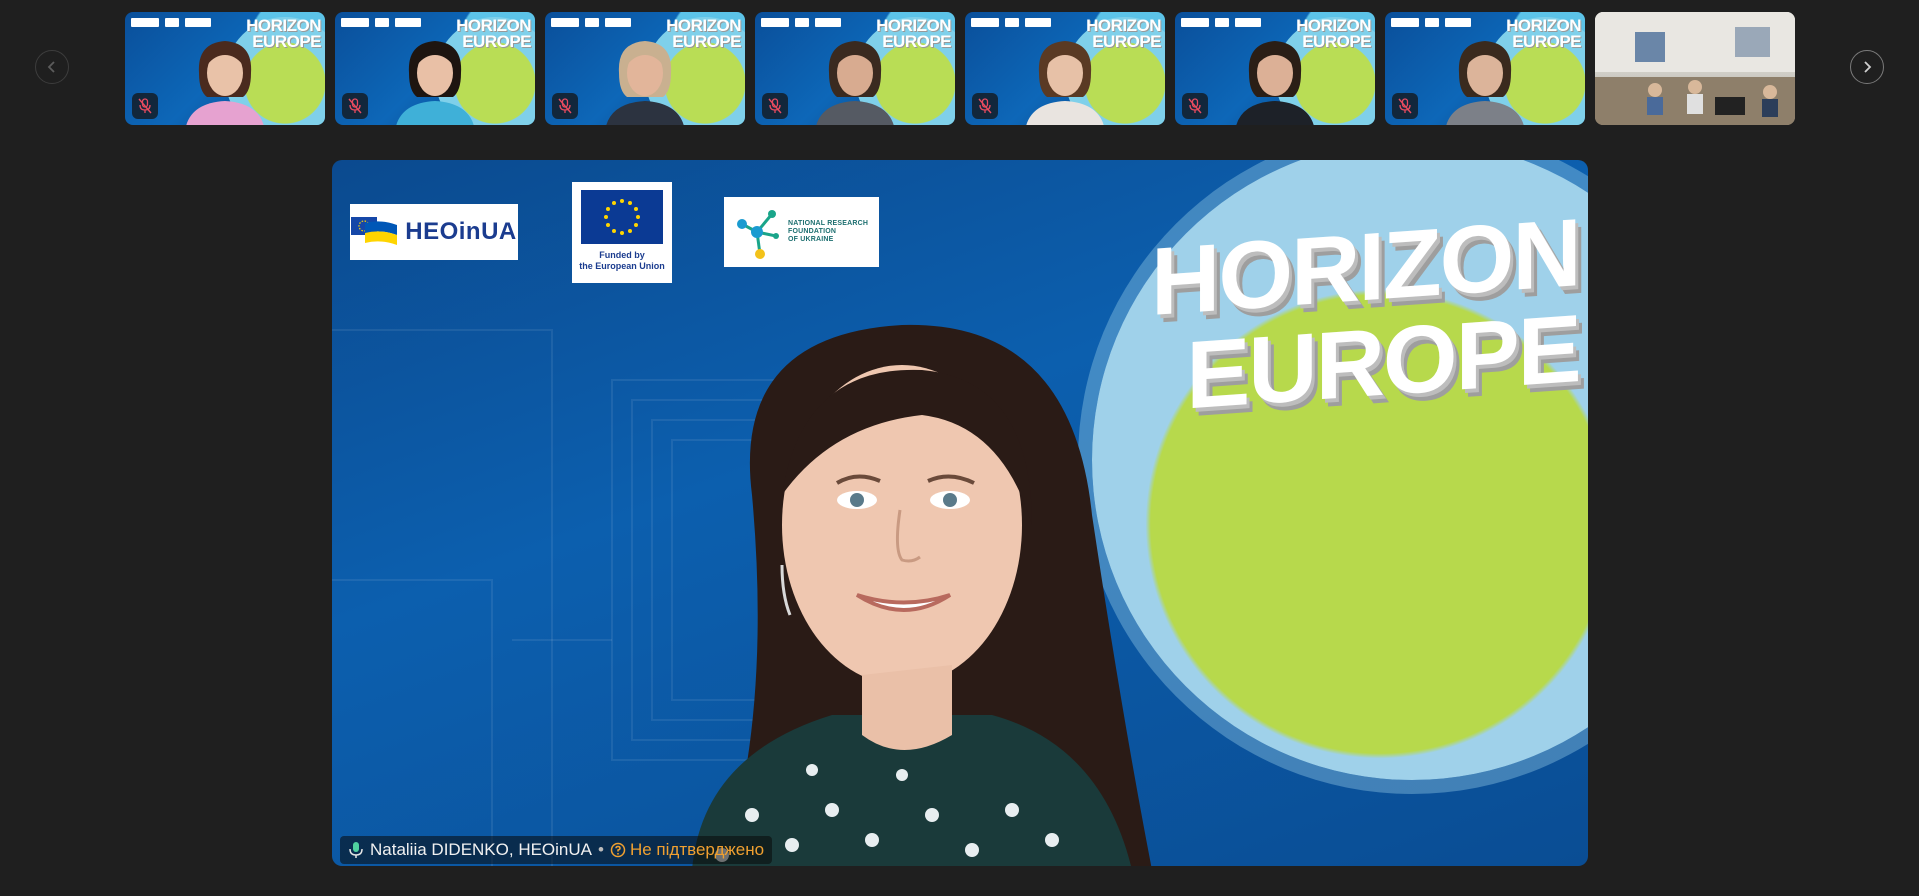  What do you see at coordinates (356, 850) in the screenshot?
I see `microphone-active-icon` at bounding box center [356, 850].